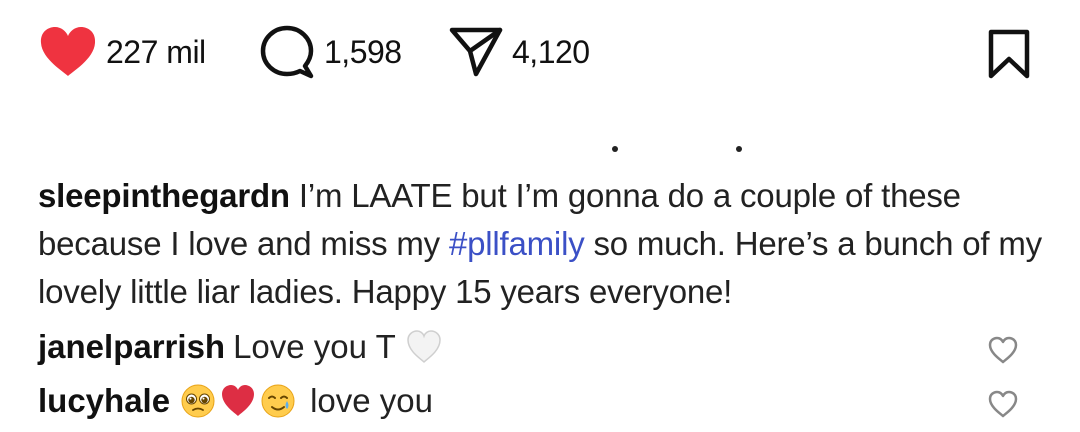 Image resolution: width=1080 pixels, height=432 pixels. What do you see at coordinates (238, 401) in the screenshot?
I see `red-heart-emoji` at bounding box center [238, 401].